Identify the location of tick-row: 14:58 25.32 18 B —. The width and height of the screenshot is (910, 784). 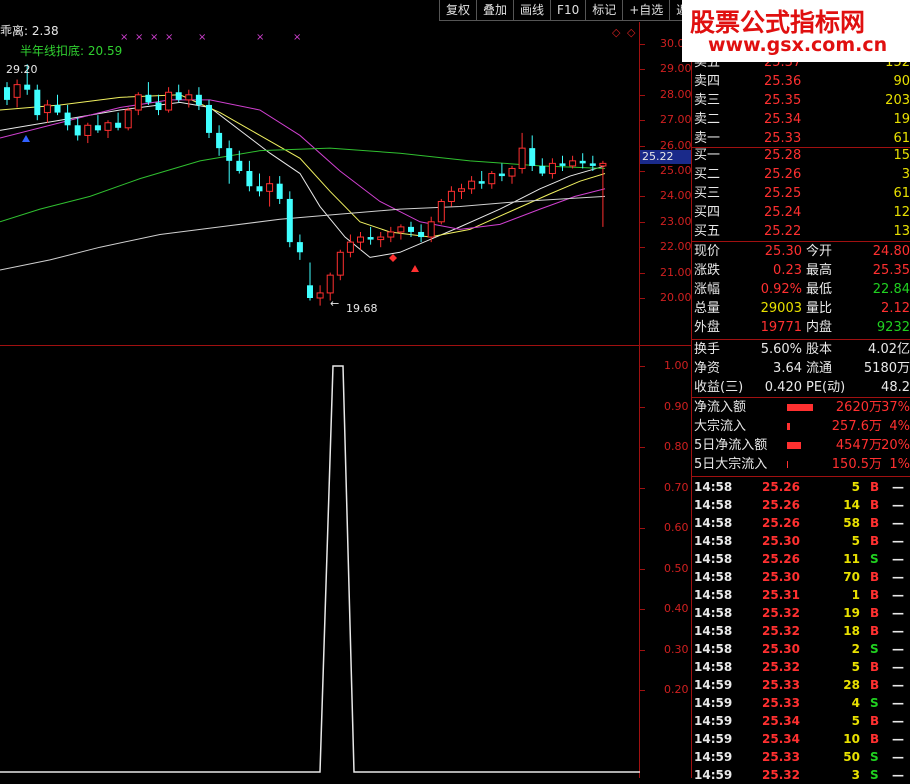
(801, 631).